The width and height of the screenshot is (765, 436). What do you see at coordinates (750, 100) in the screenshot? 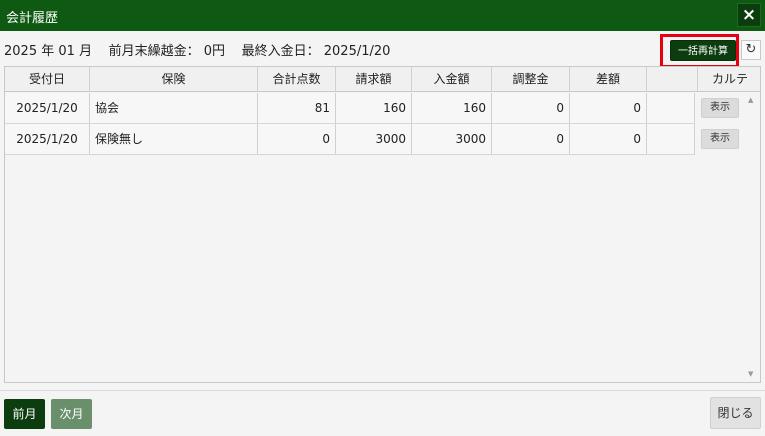
I see `scroll-up-icon: ▲` at bounding box center [750, 100].